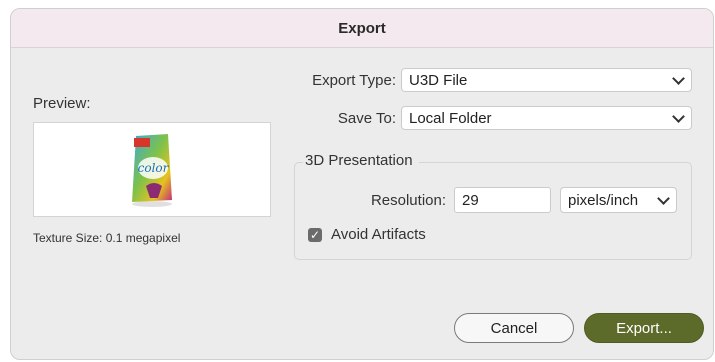 This screenshot has height=362, width=715. I want to click on preview-label: Preview:, so click(62, 103).